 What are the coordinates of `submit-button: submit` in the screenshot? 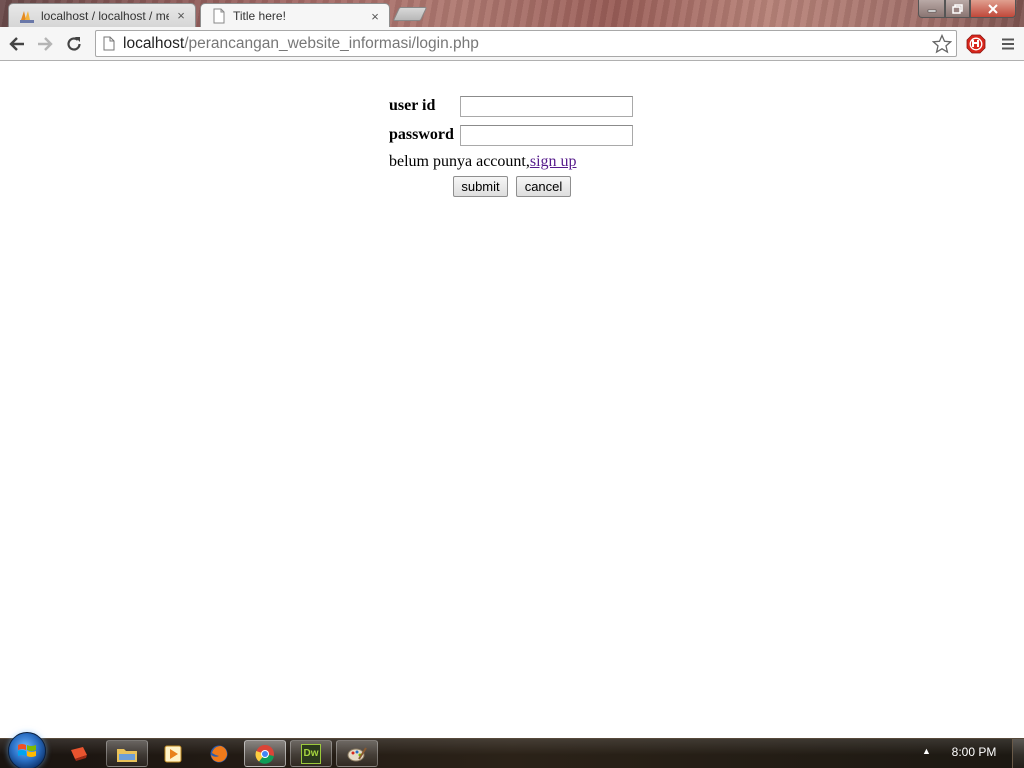 It's located at (480, 186).